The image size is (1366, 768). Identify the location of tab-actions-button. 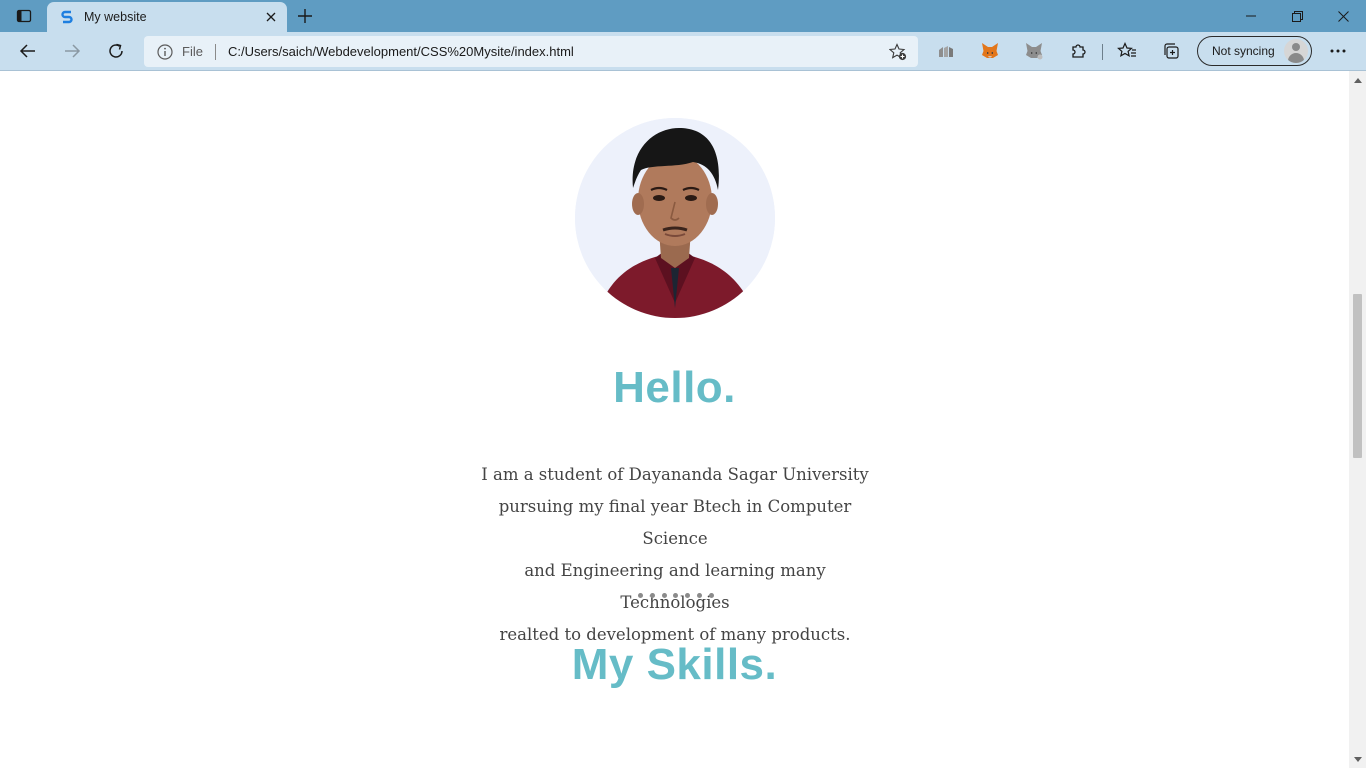
(24, 16).